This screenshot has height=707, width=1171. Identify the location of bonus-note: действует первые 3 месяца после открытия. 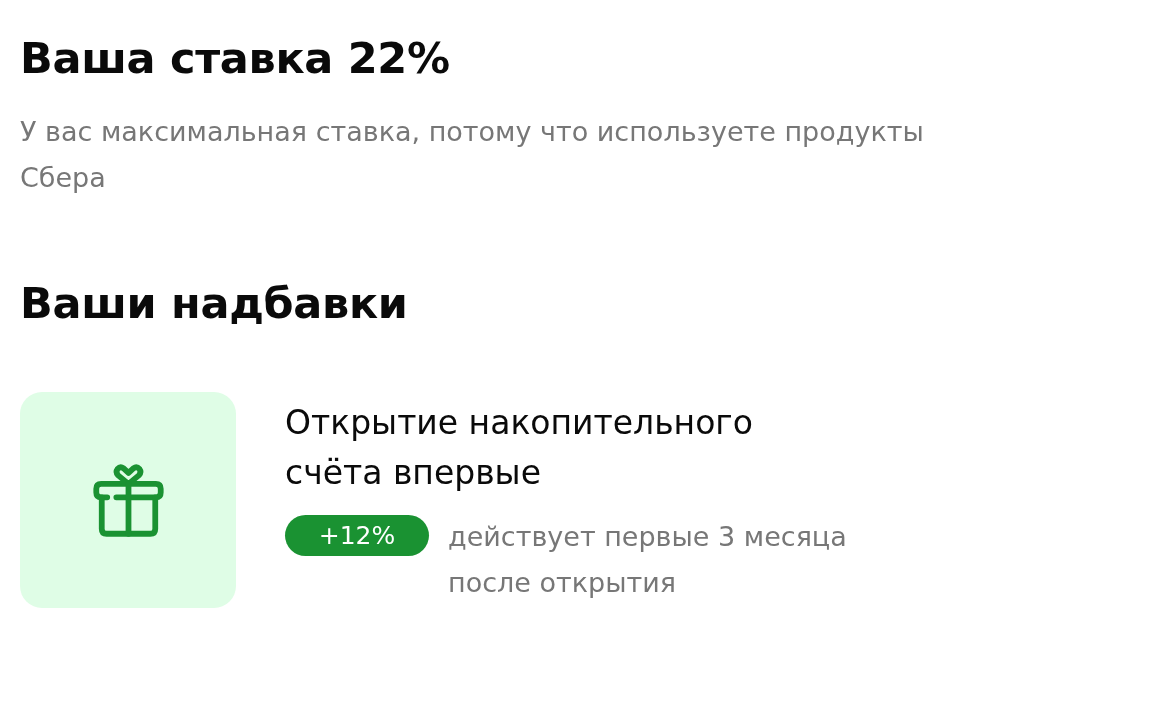
(648, 560).